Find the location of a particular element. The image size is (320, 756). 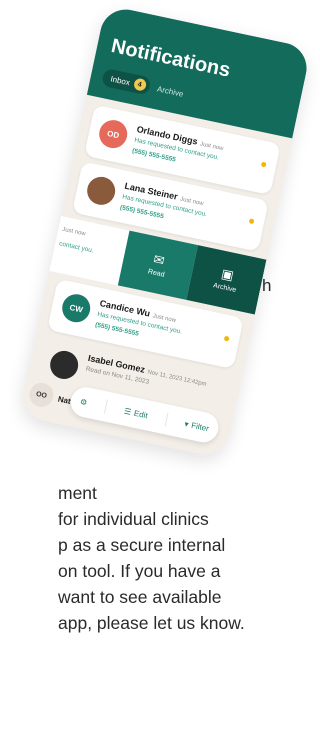

envelope-open-icon: ✉ is located at coordinates (159, 260).